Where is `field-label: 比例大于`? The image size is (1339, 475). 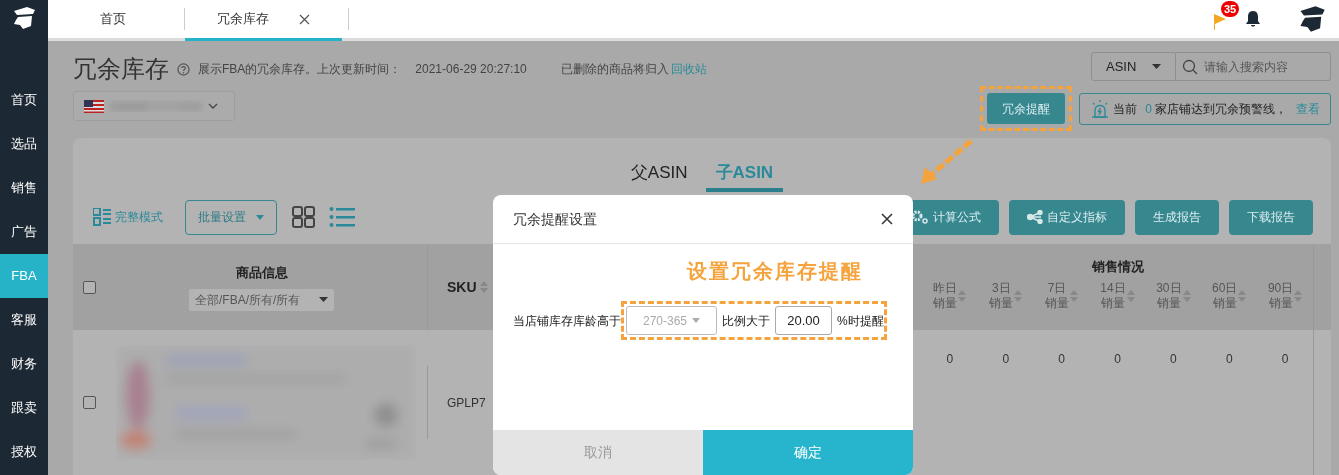
field-label: 比例大于 is located at coordinates (746, 321).